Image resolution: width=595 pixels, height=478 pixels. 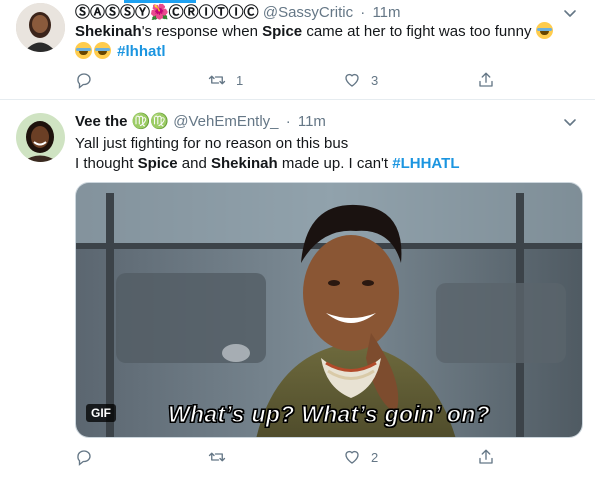 I want to click on author-name: ⓈⒶⓈⓈⓎ🌺ⒸⓇⒾⓉⒾⒸ, so click(x=167, y=12).